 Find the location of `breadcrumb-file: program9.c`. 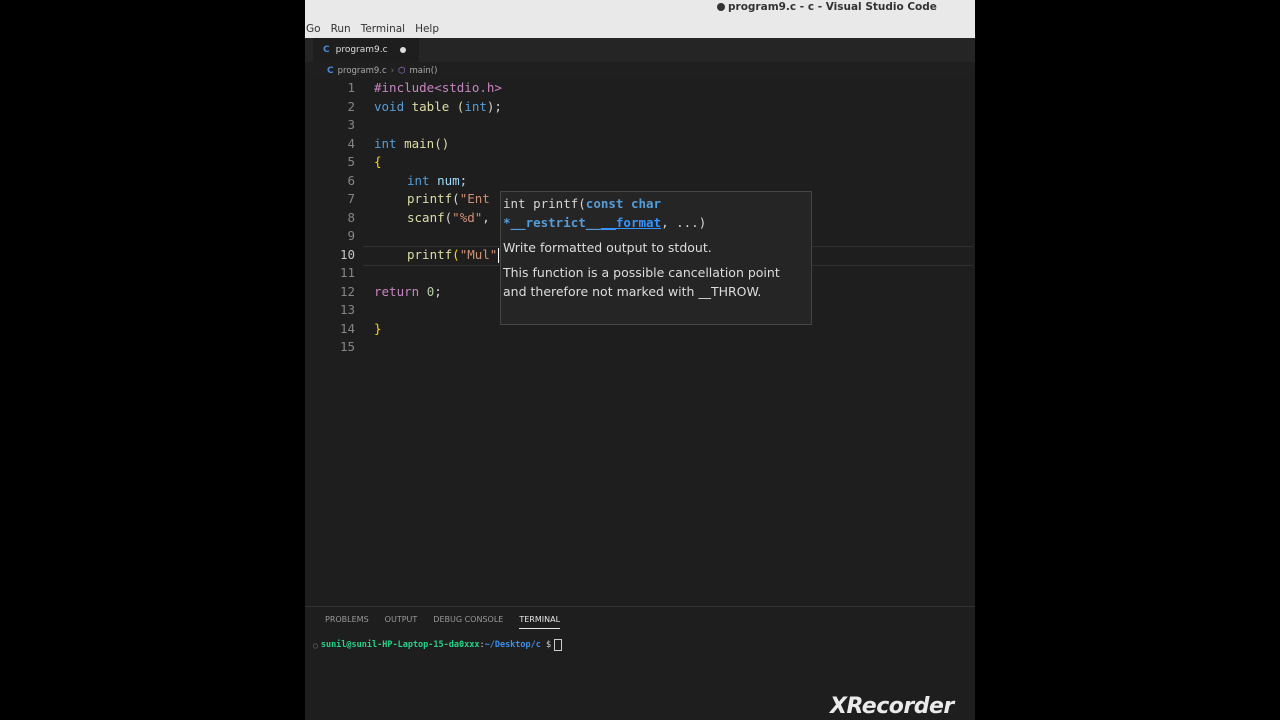

breadcrumb-file: program9.c is located at coordinates (362, 71).